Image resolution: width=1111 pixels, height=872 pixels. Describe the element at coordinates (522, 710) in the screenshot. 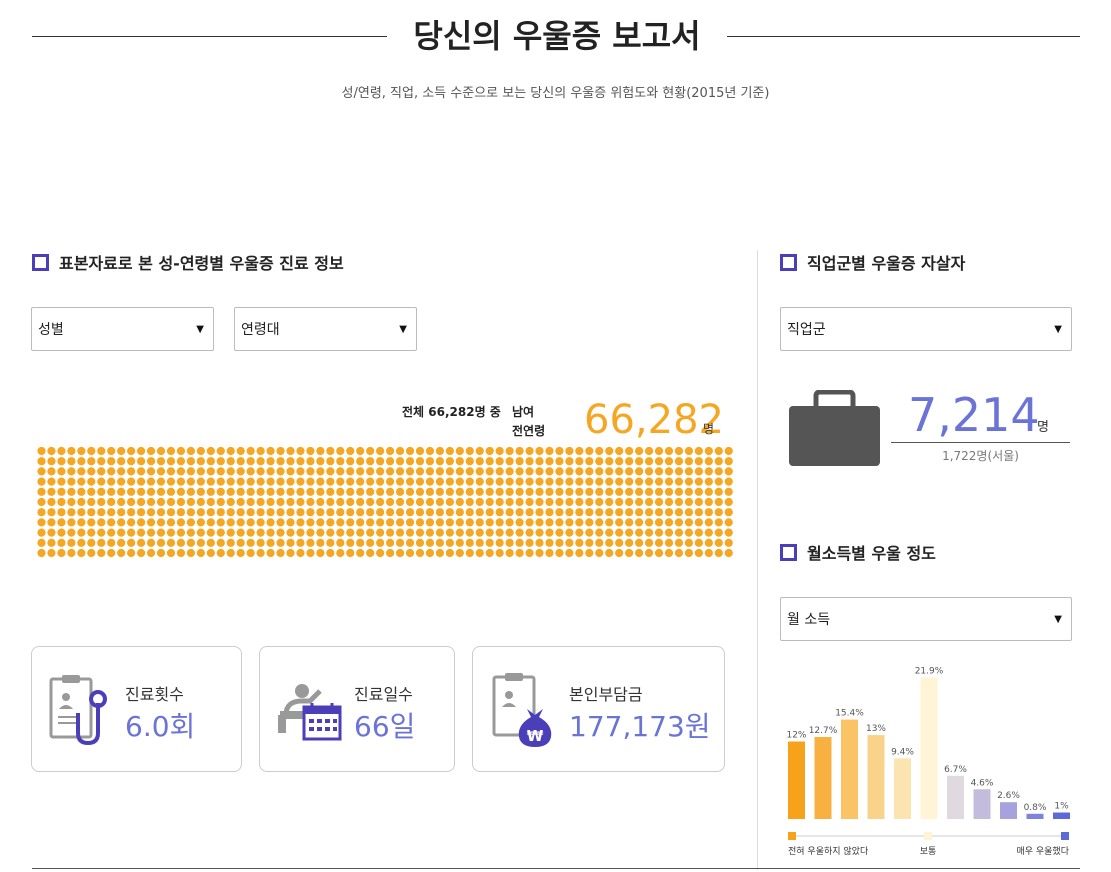

I see `money-bag-won-icon: ₩` at that location.